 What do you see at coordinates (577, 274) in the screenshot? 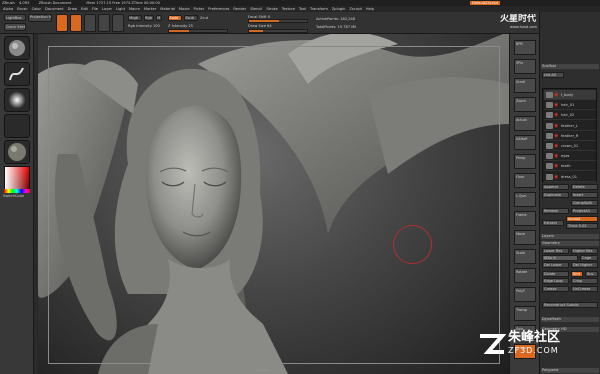
I see `smt-toggle: Smt` at bounding box center [577, 274].